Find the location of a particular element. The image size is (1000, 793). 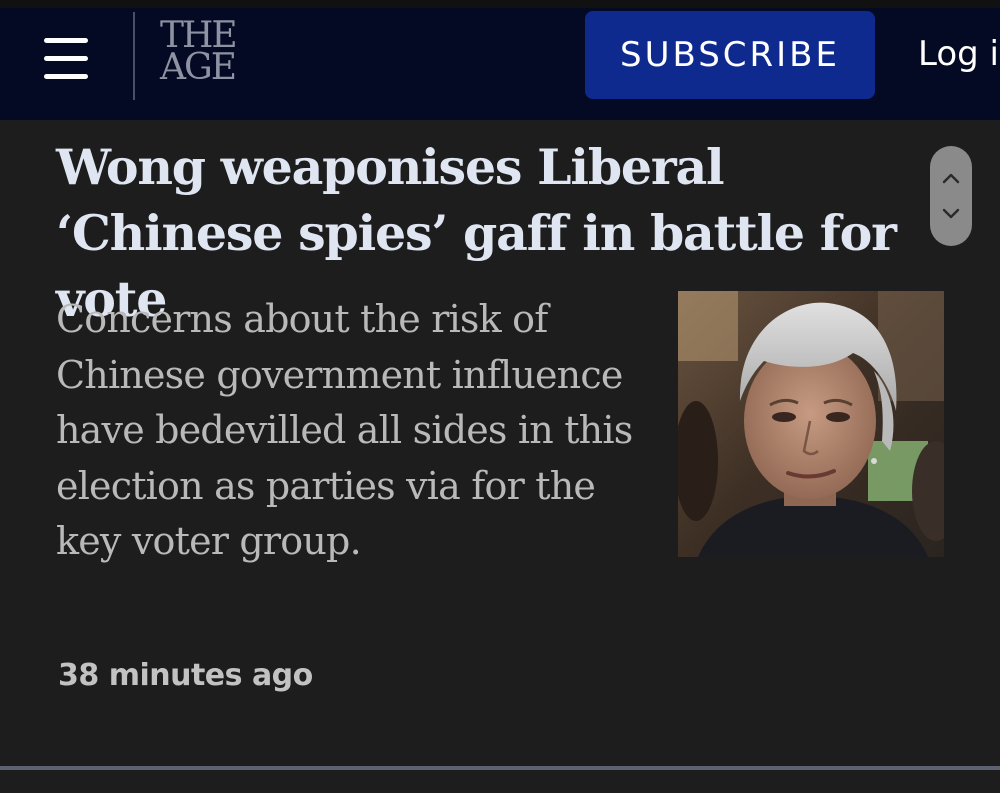

logo-line-2: AGE is located at coordinates (198, 67).